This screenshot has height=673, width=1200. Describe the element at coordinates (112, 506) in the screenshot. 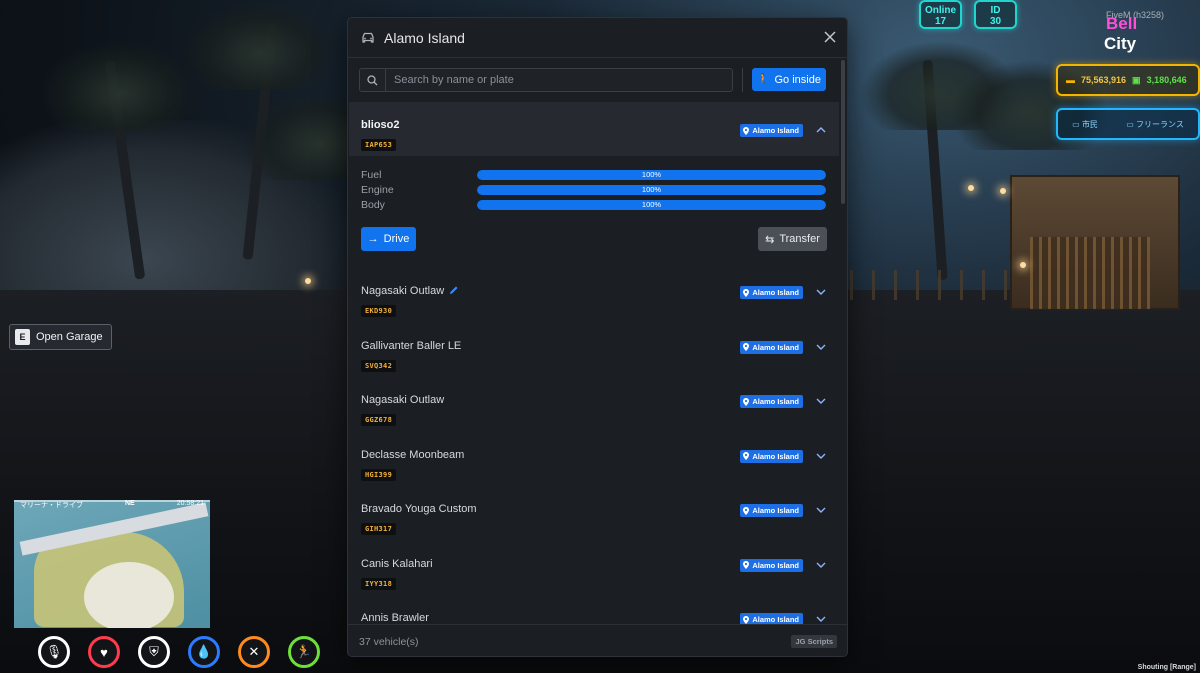

I see `minimap-header: マリーナ・ドライブ NE 20:58:21` at that location.